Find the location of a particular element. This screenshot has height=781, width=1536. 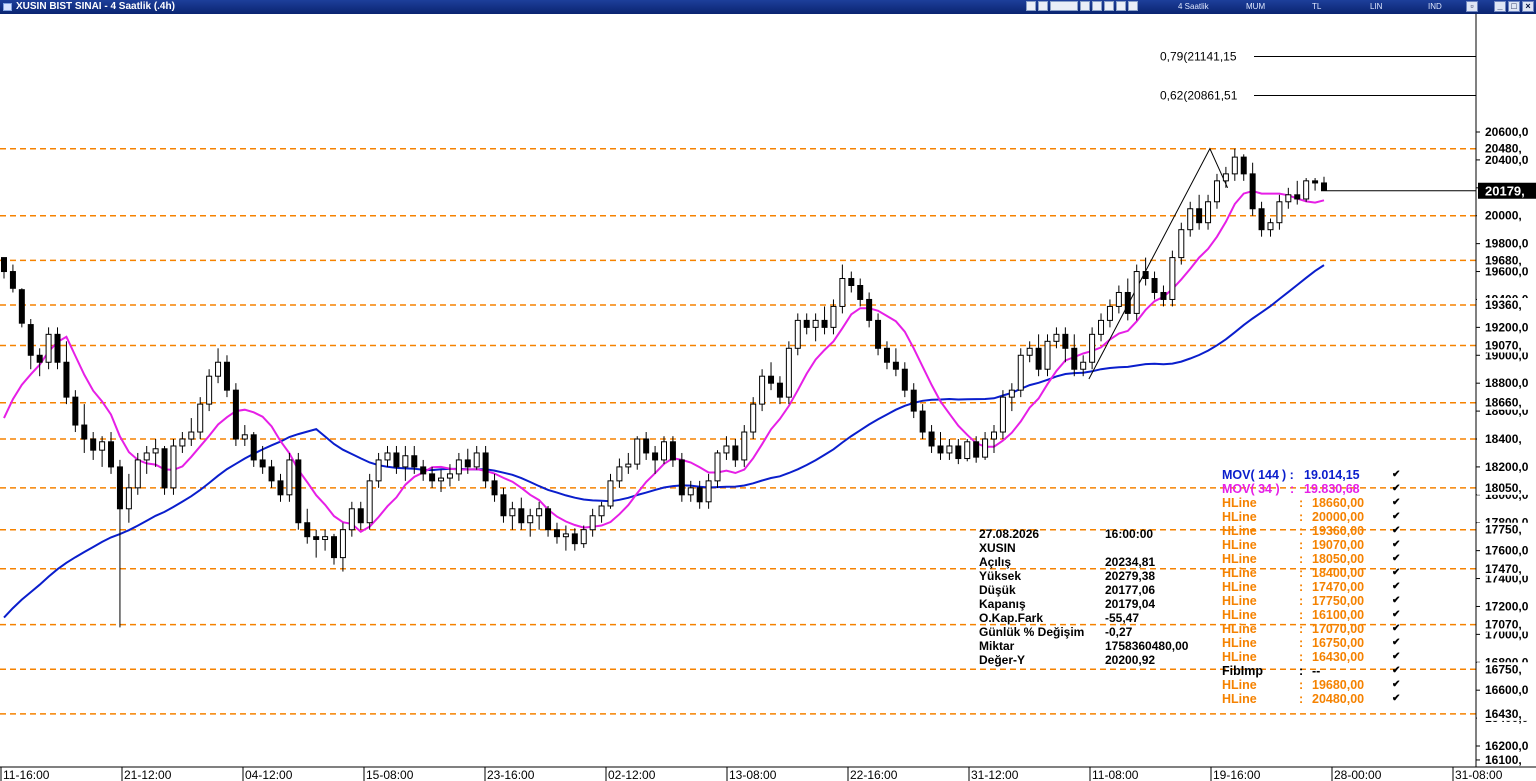

legend-row: MOV( 34 ):19.830,68 ✔ is located at coordinates (1312, 489).